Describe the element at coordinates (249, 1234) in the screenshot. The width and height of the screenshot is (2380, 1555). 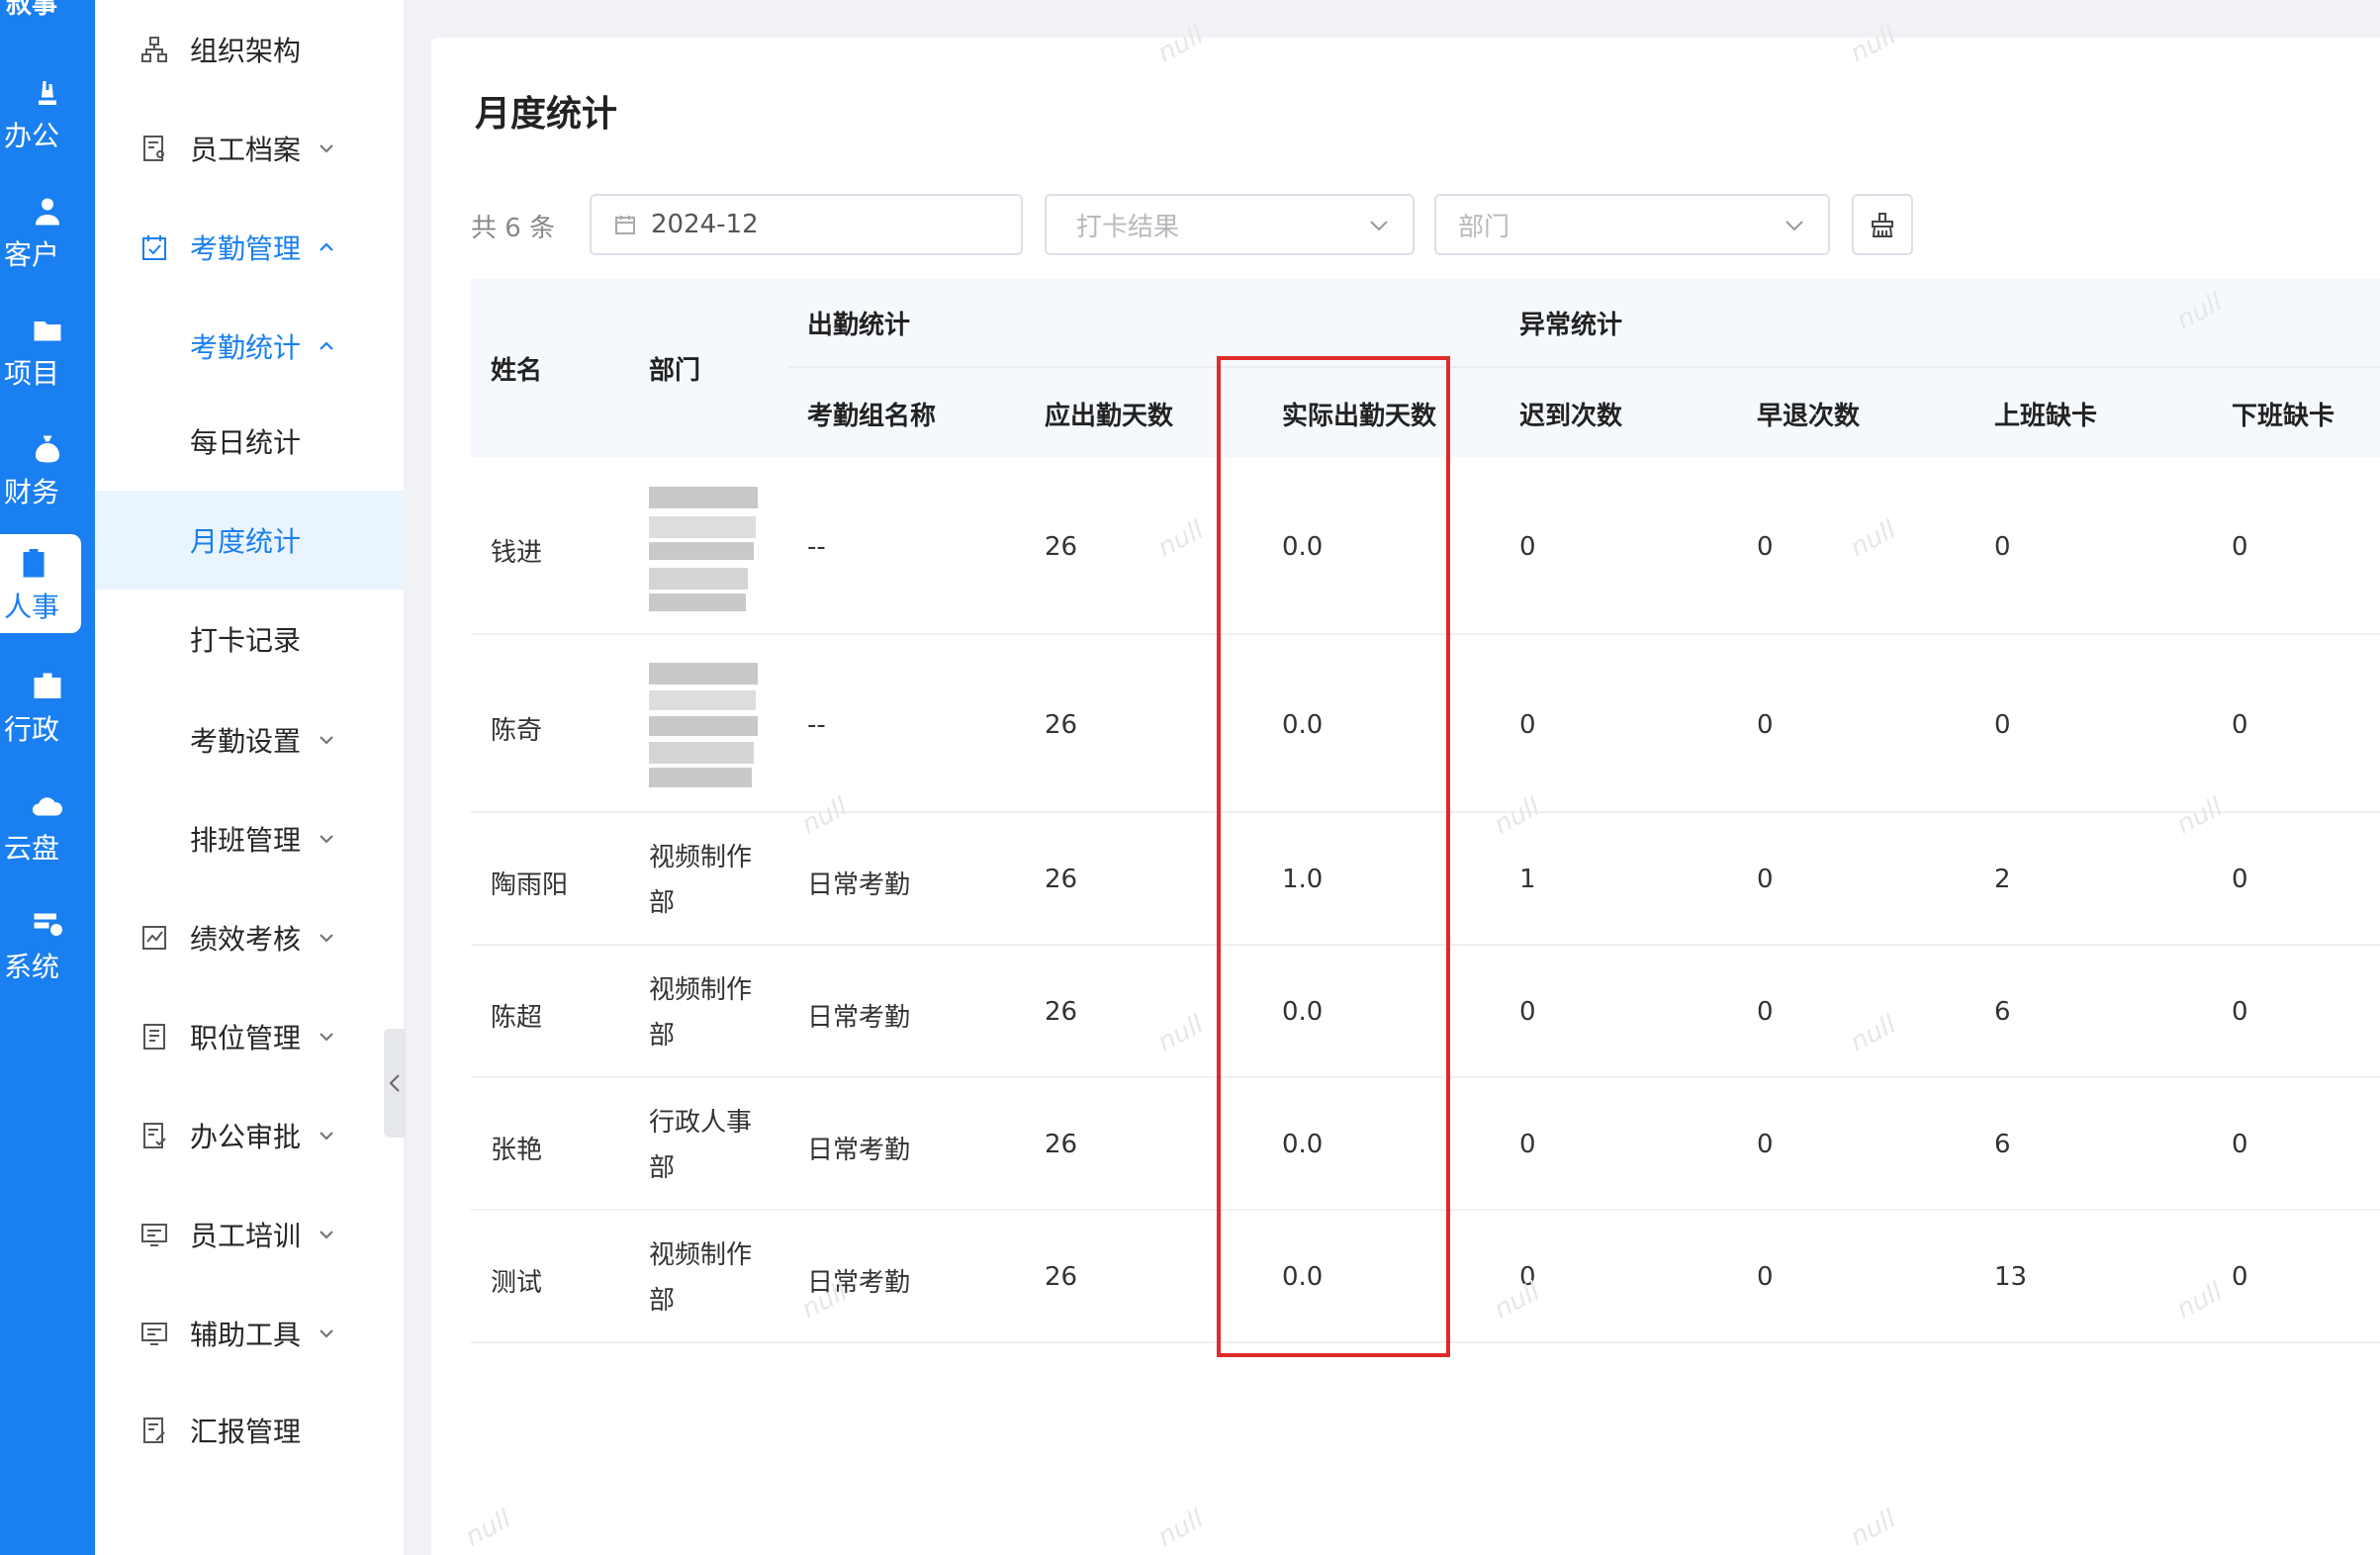
I see `menu-item-employee-training: 员工培训` at that location.